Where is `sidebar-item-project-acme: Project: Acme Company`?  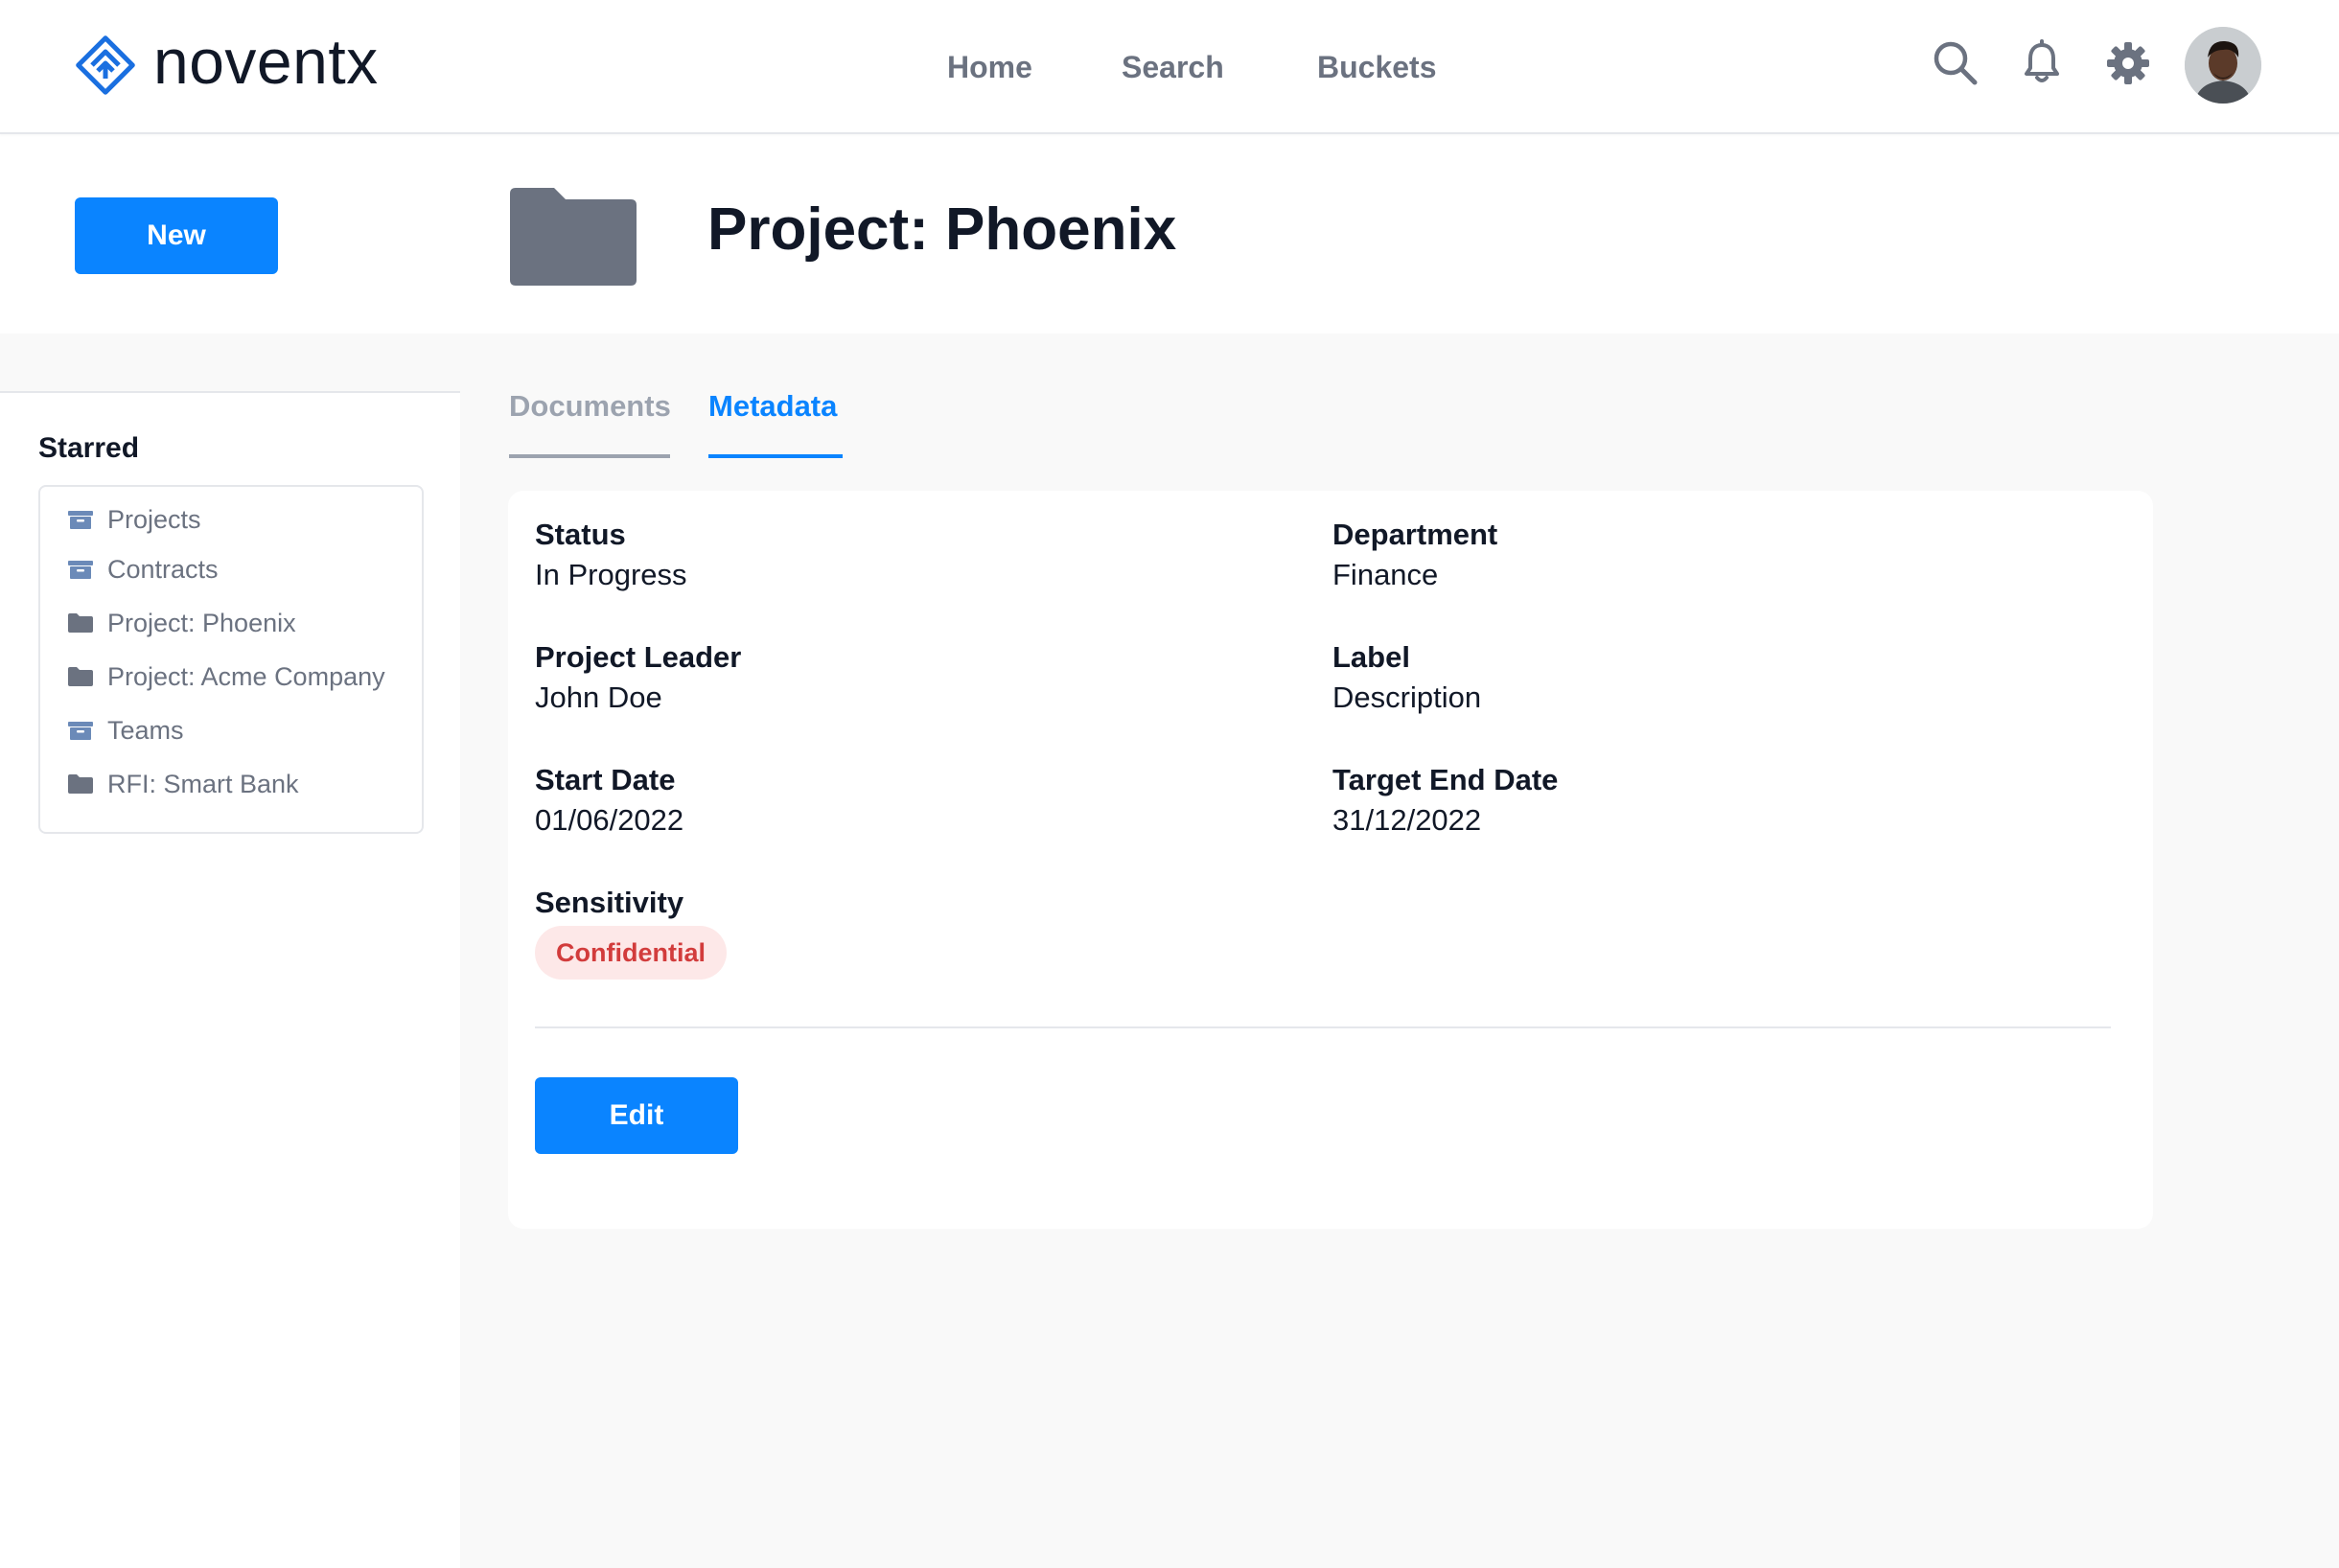
sidebar-item-project-acme: Project: Acme Company is located at coordinates (226, 676).